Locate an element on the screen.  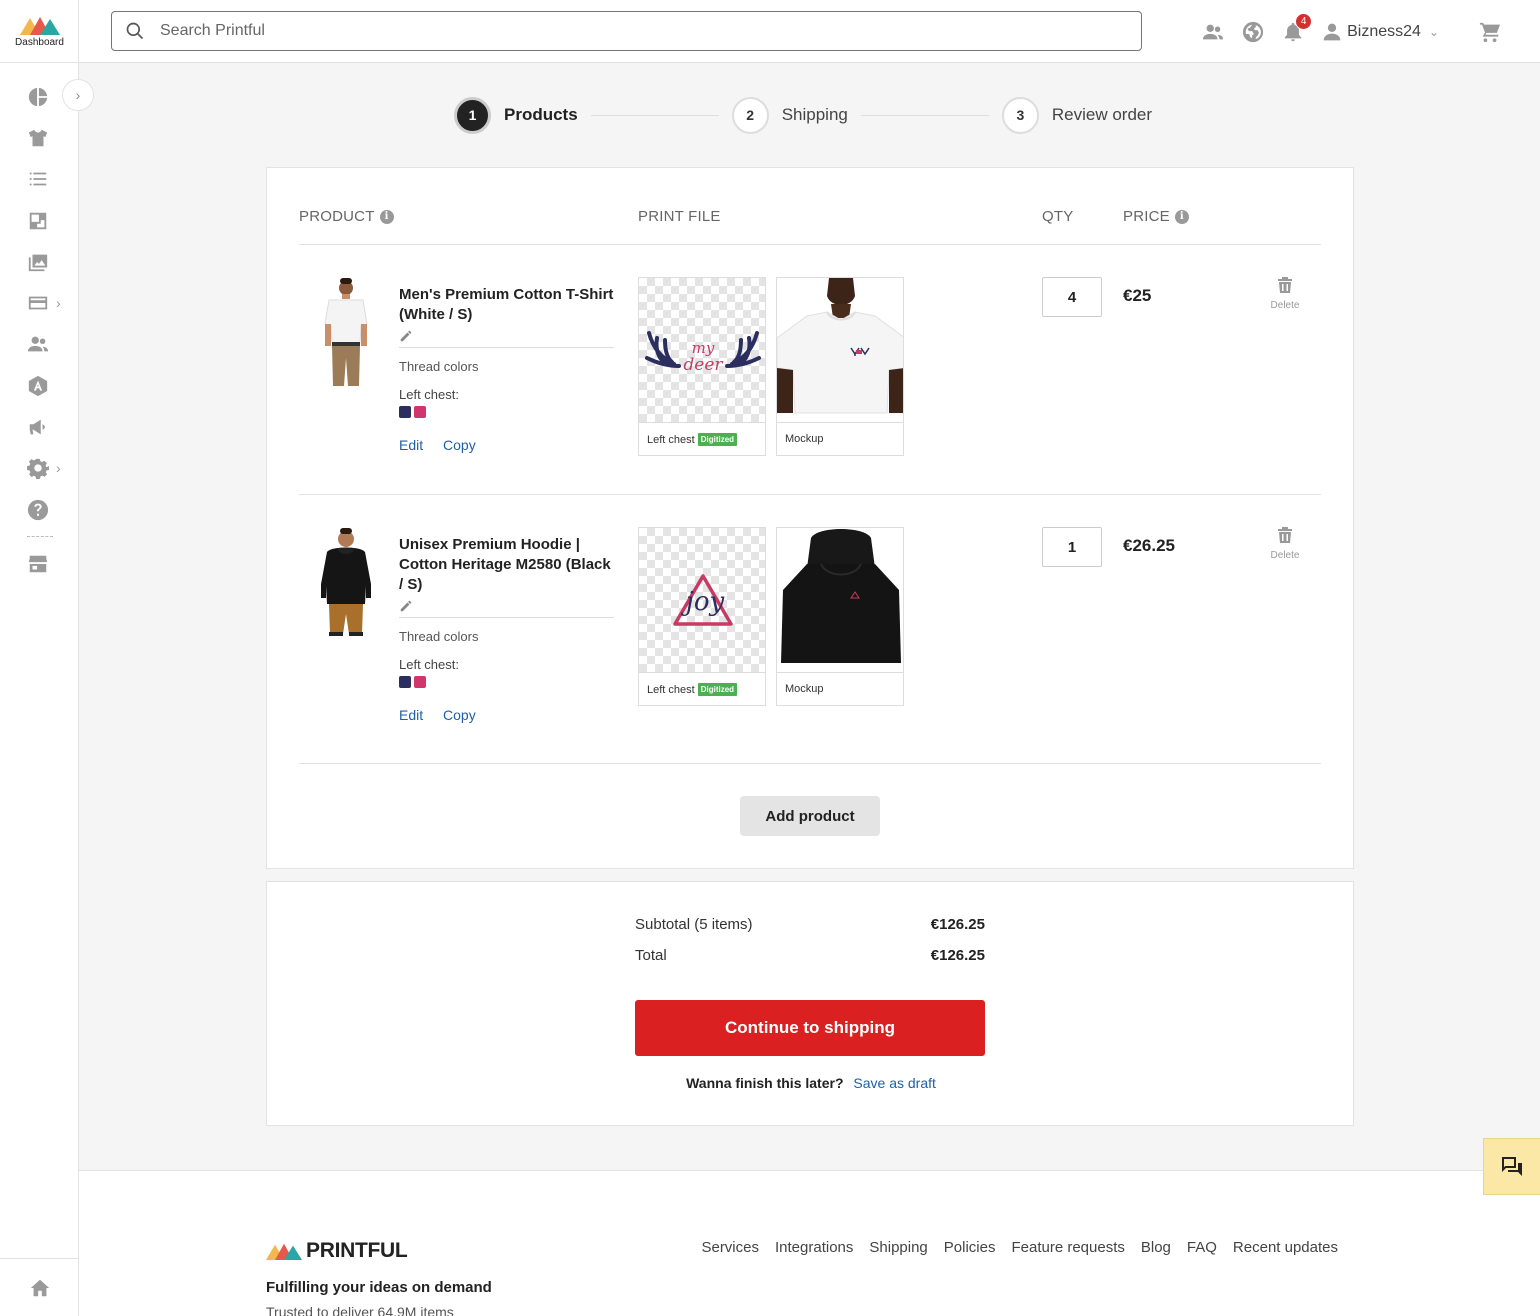
product-name: Men's Premium Cotton T-Shirt (White / S) is located at coordinates (506, 304).